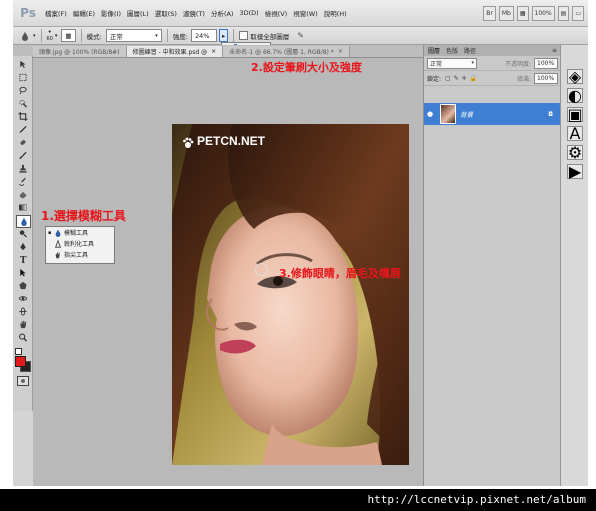  I want to click on screen-mode-icon: ▭, so click(578, 13).